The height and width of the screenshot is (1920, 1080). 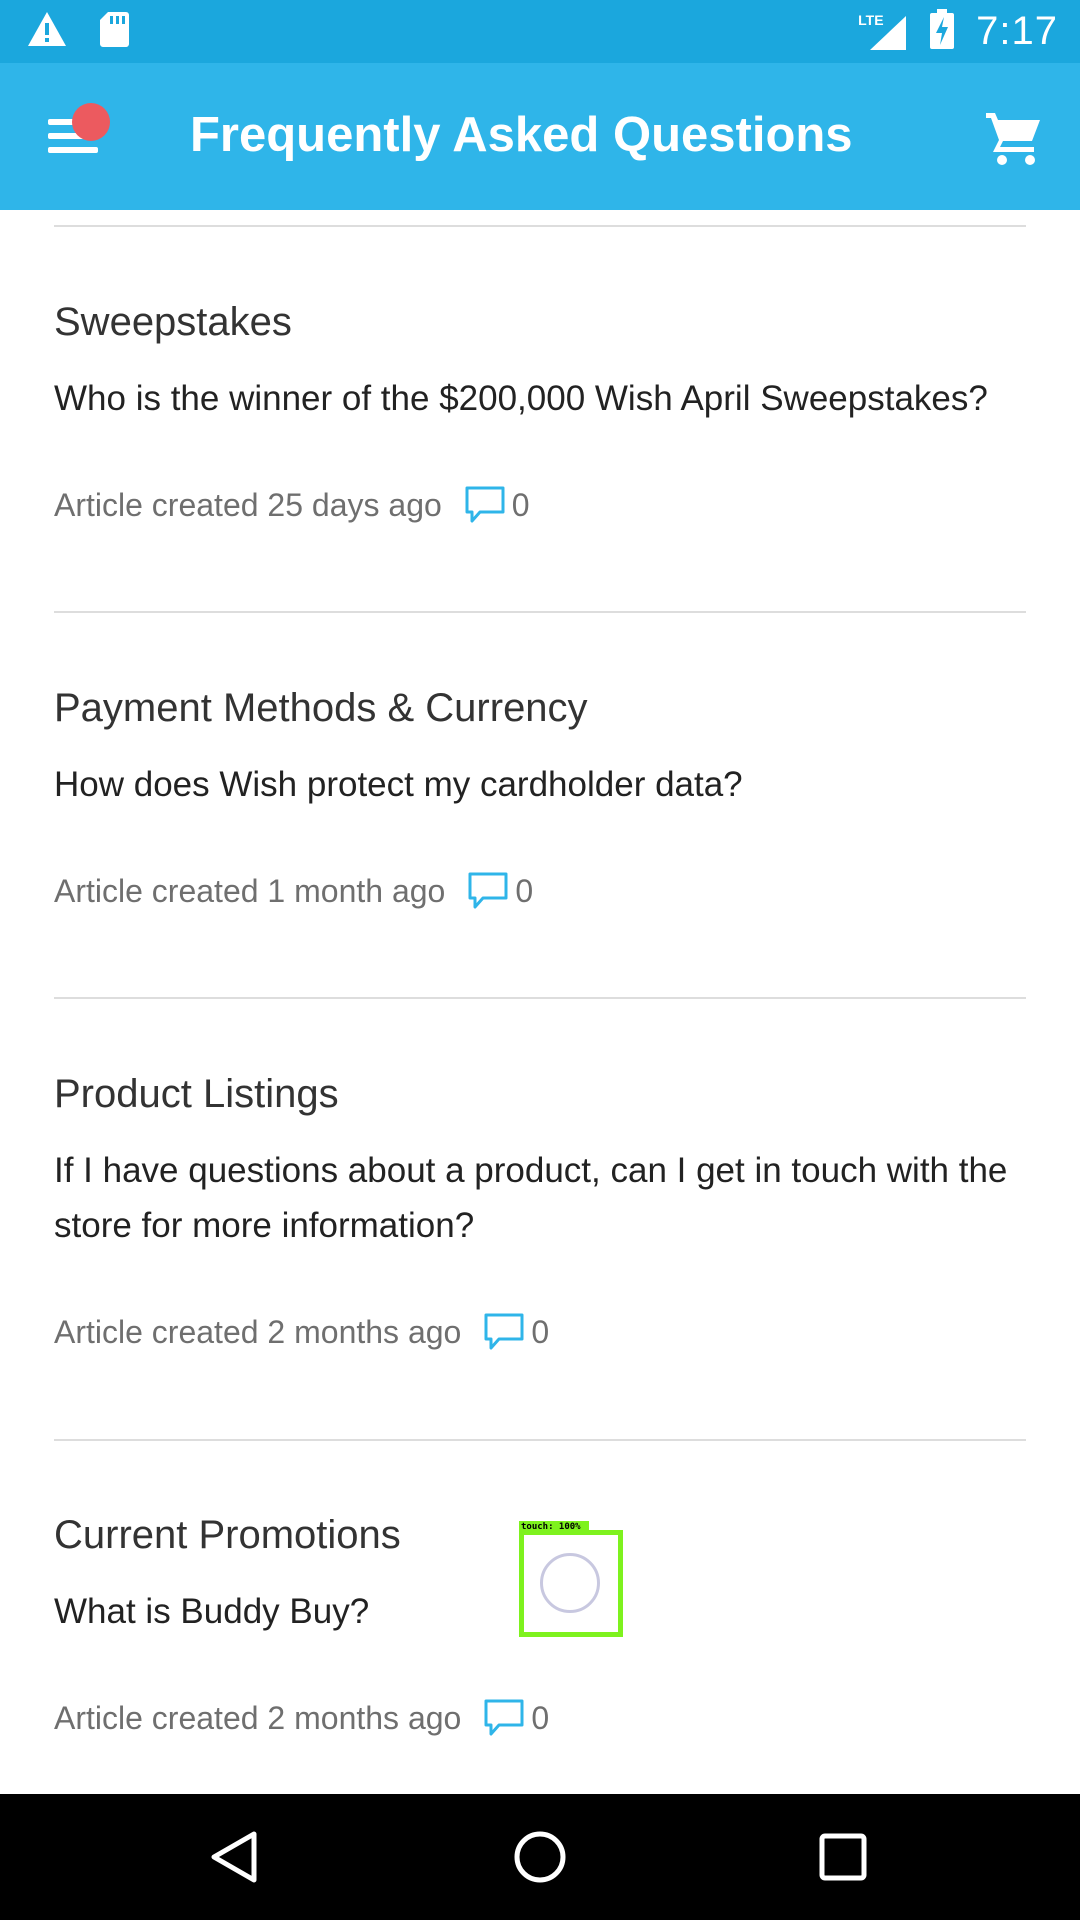 What do you see at coordinates (883, 32) in the screenshot?
I see `lte-signal-icon: LTE` at bounding box center [883, 32].